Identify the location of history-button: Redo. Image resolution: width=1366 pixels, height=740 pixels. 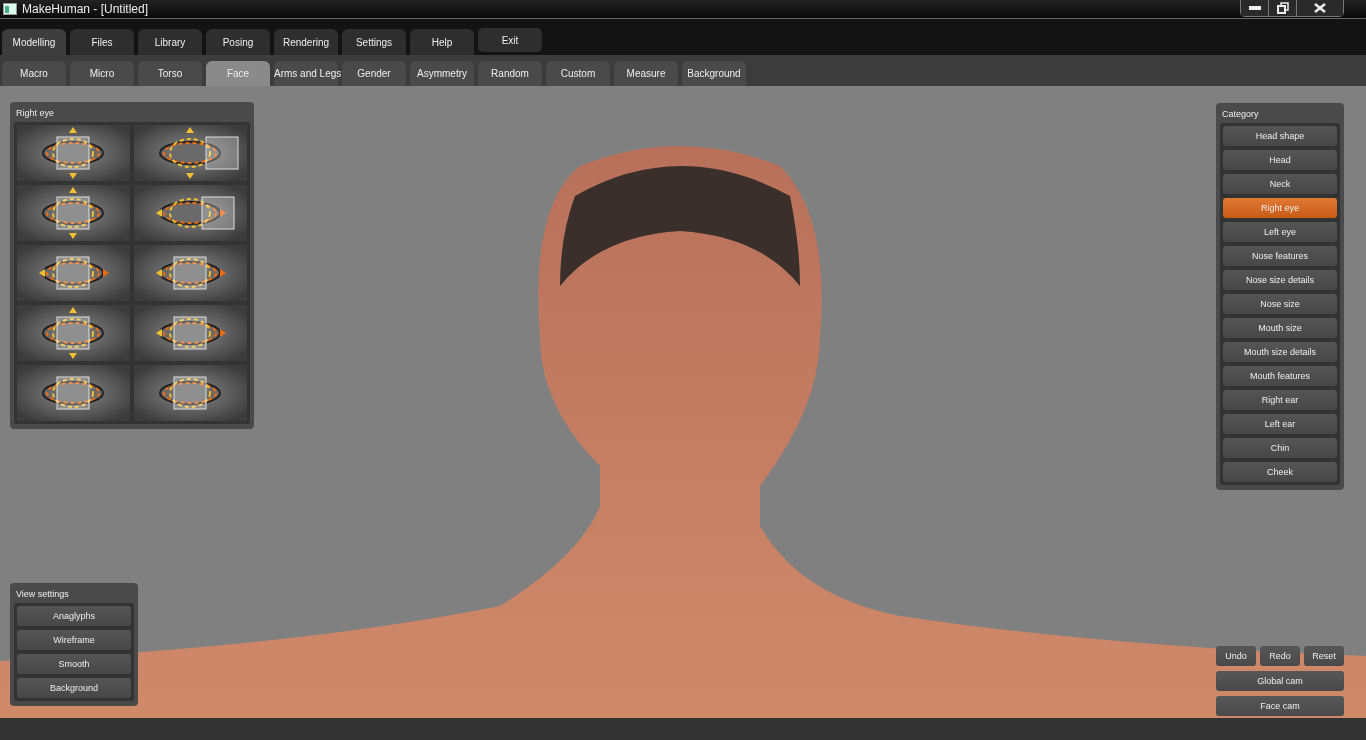
(1280, 656).